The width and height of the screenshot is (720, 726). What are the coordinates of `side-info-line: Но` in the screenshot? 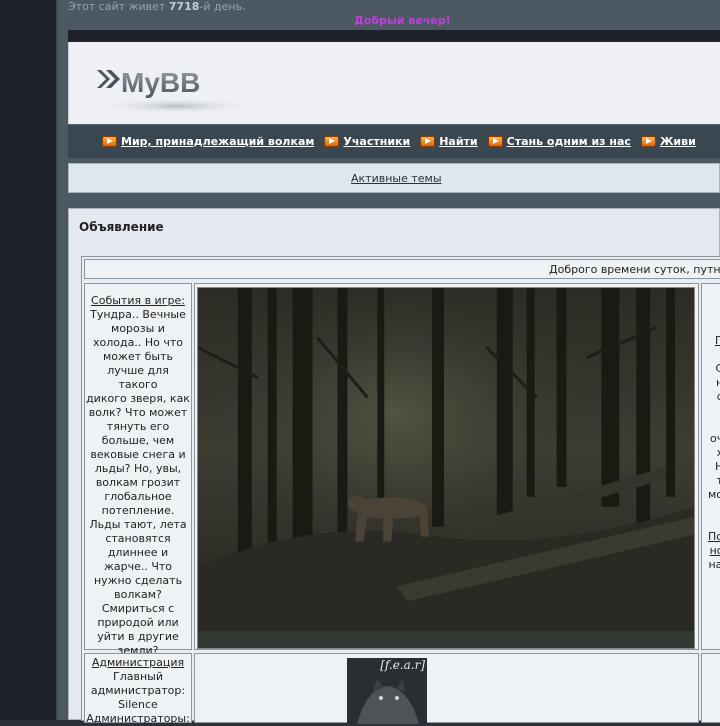 It's located at (717, 466).